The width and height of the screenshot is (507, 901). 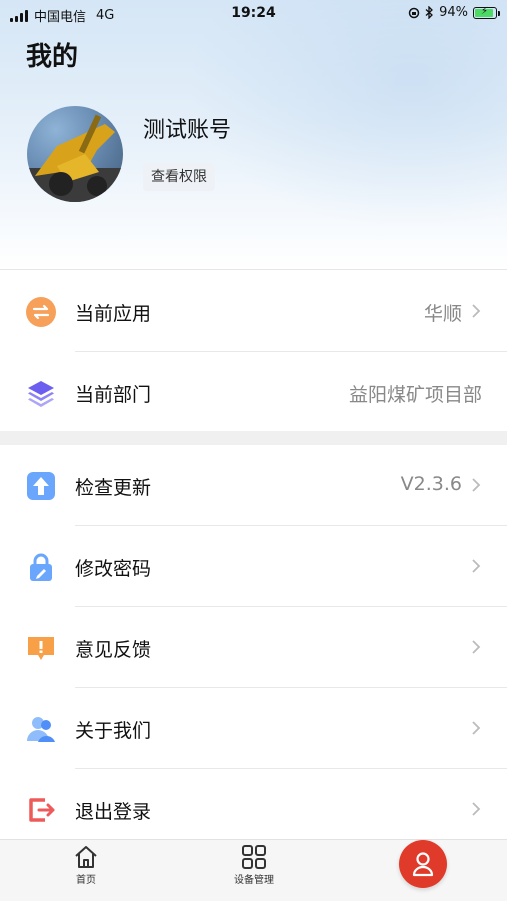 What do you see at coordinates (41, 312) in the screenshot?
I see `switch-icon` at bounding box center [41, 312].